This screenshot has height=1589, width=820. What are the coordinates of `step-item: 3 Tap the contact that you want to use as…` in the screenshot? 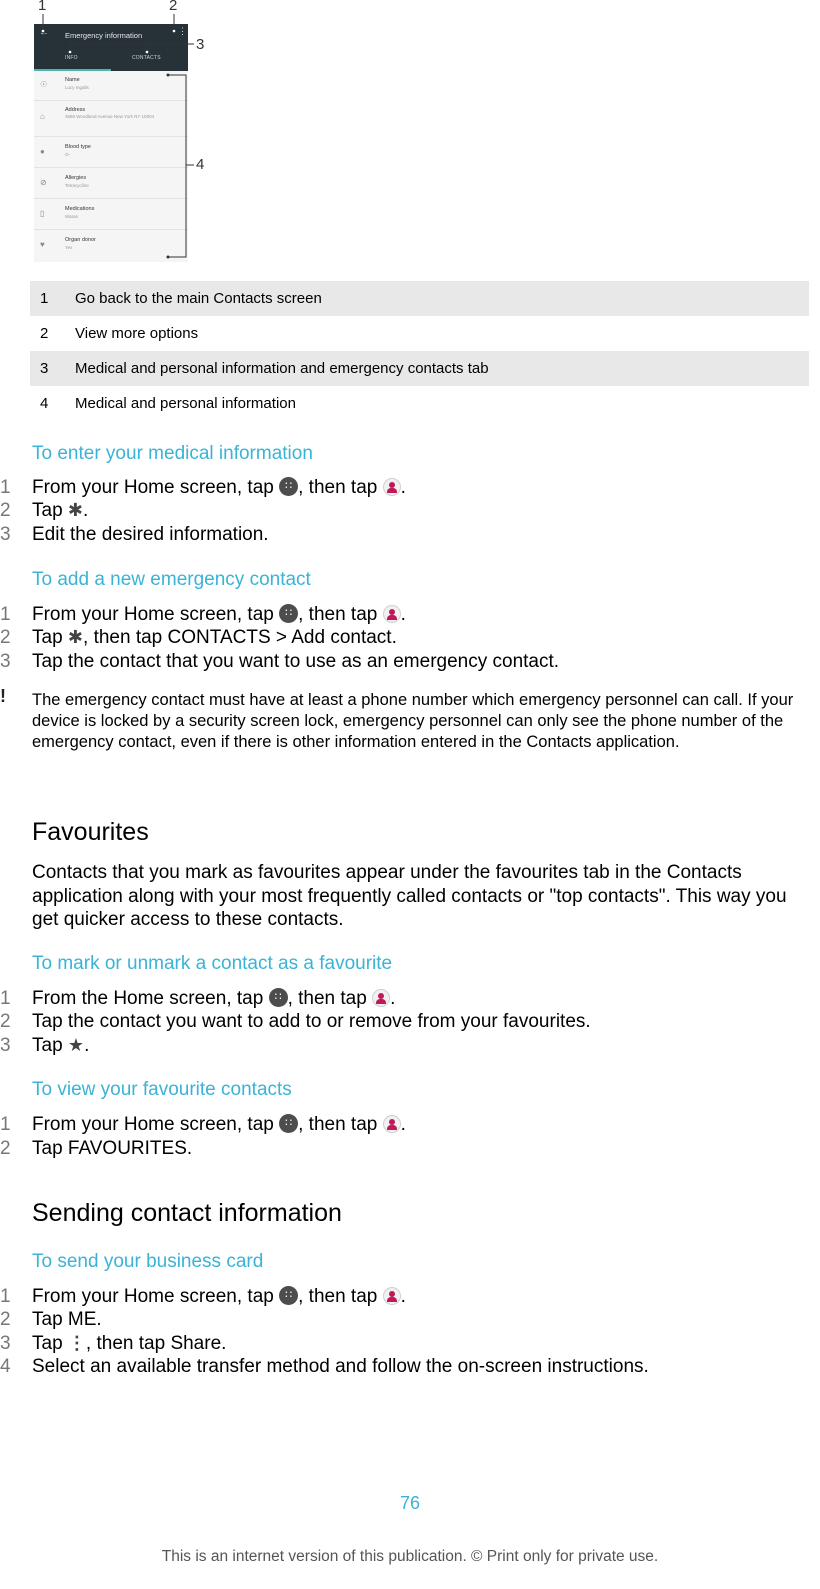 It's located at (279, 662).